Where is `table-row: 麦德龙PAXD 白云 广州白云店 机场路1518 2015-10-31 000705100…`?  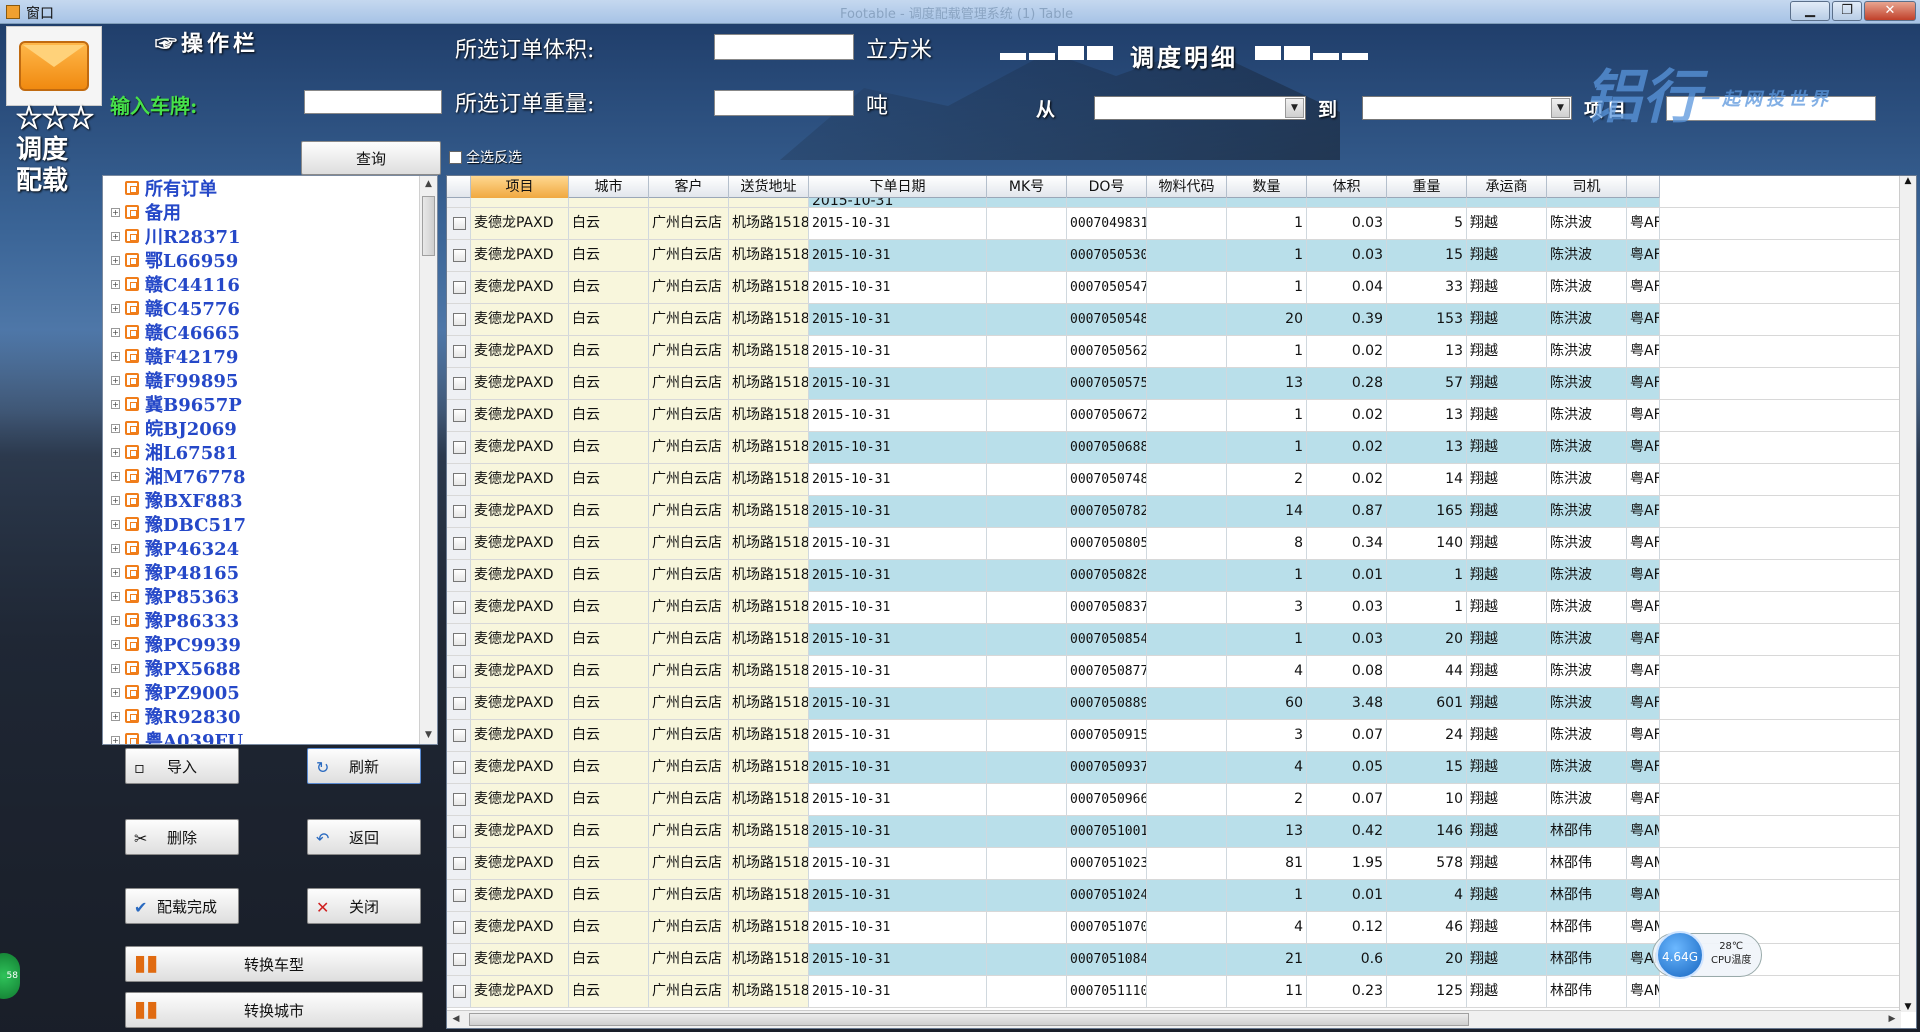 table-row: 麦德龙PAXD 白云 广州白云店 机场路1518 2015-10-31 000705100… is located at coordinates (1174, 832).